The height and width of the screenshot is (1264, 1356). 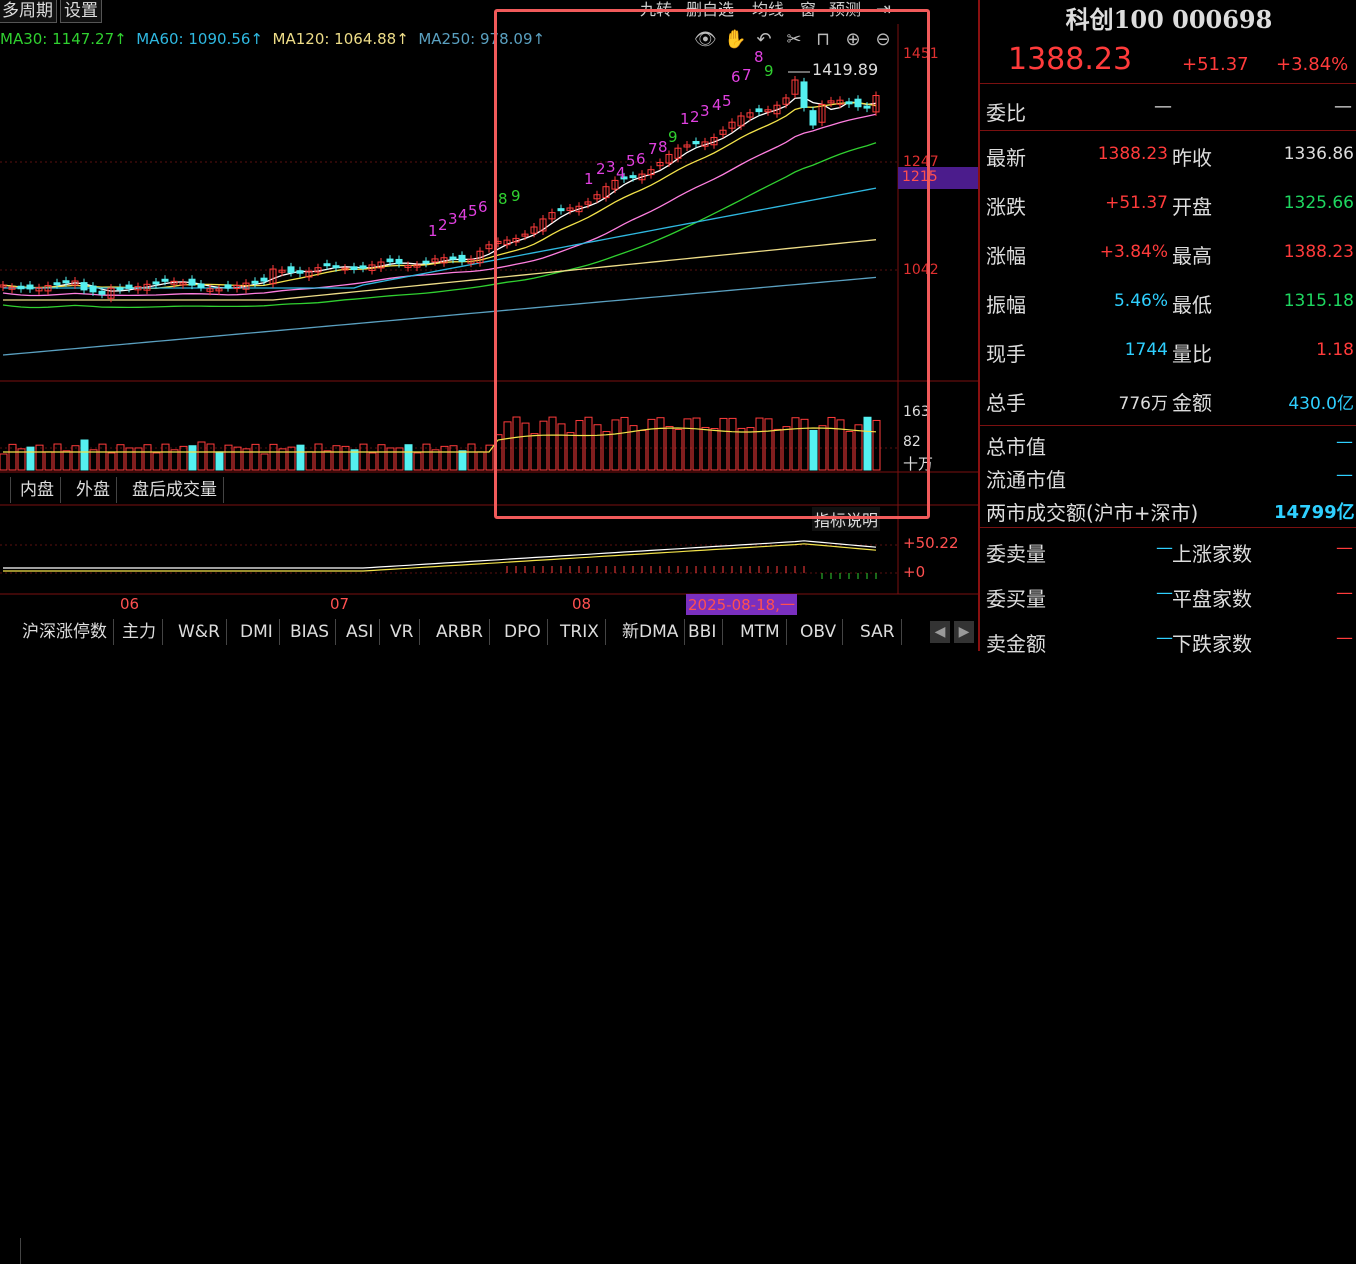 What do you see at coordinates (580, 632) in the screenshot?
I see `indicator-tab-trix: TRIX` at bounding box center [580, 632].